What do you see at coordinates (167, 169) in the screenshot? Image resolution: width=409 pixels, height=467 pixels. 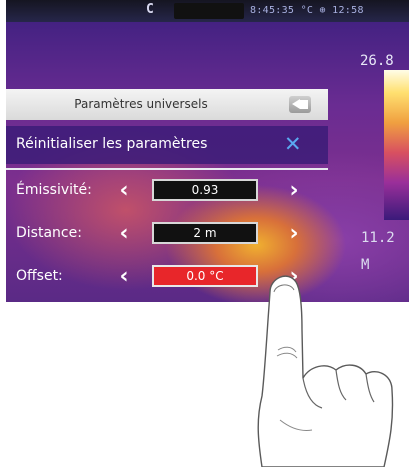 I see `menu-divider` at bounding box center [167, 169].